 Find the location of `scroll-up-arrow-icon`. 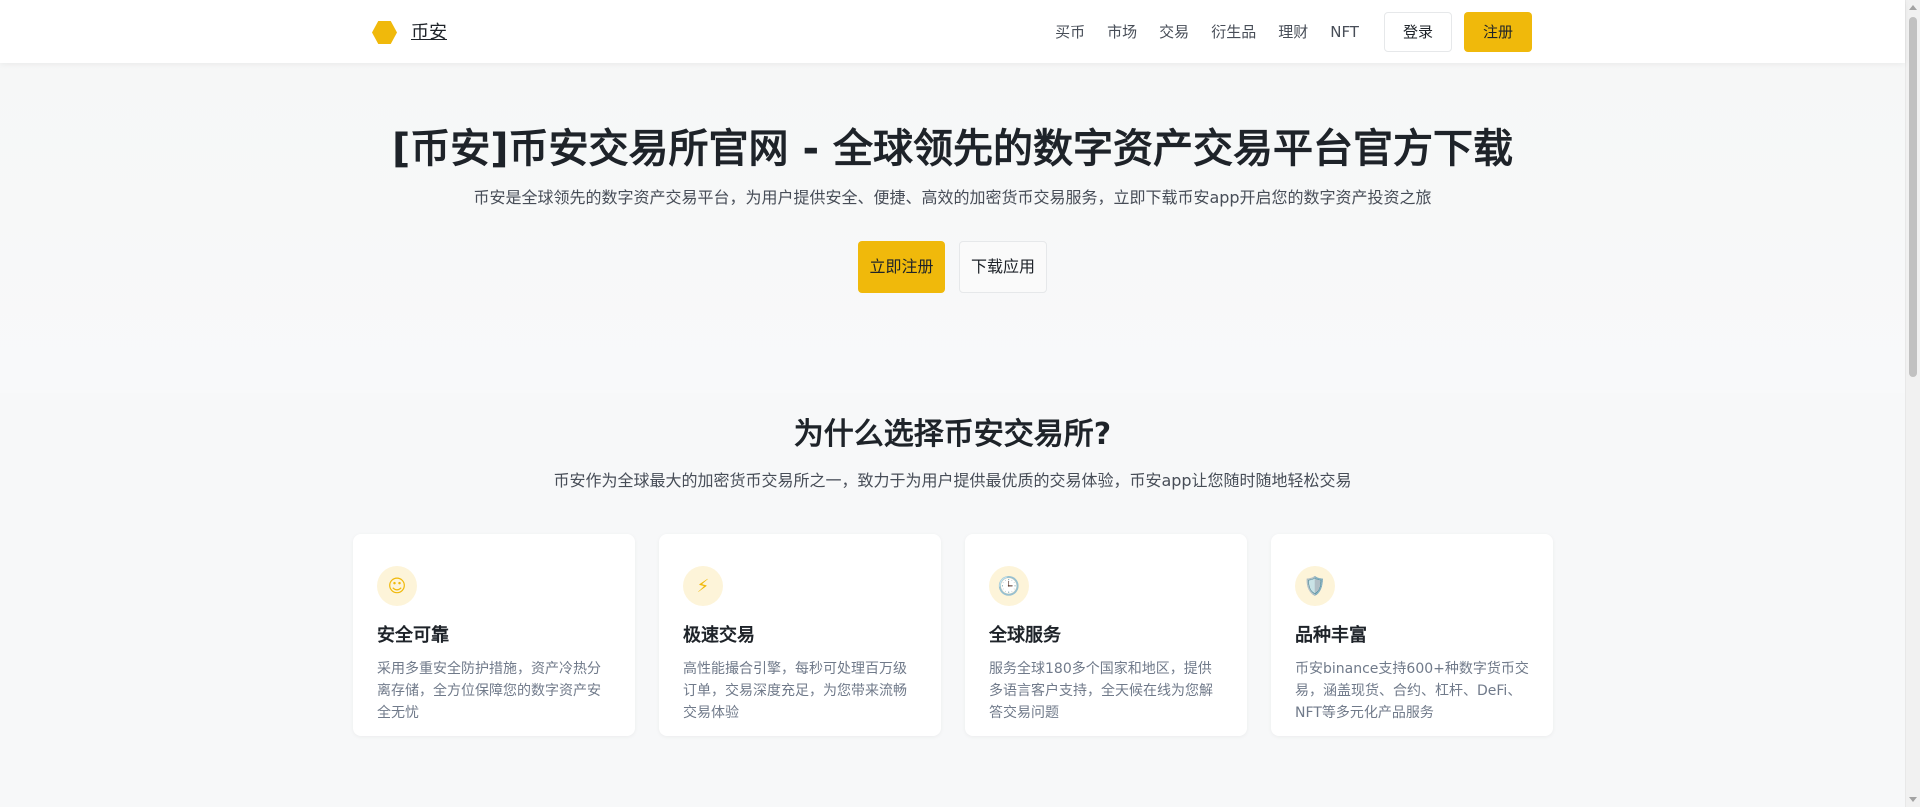

scroll-up-arrow-icon is located at coordinates (1913, 7).